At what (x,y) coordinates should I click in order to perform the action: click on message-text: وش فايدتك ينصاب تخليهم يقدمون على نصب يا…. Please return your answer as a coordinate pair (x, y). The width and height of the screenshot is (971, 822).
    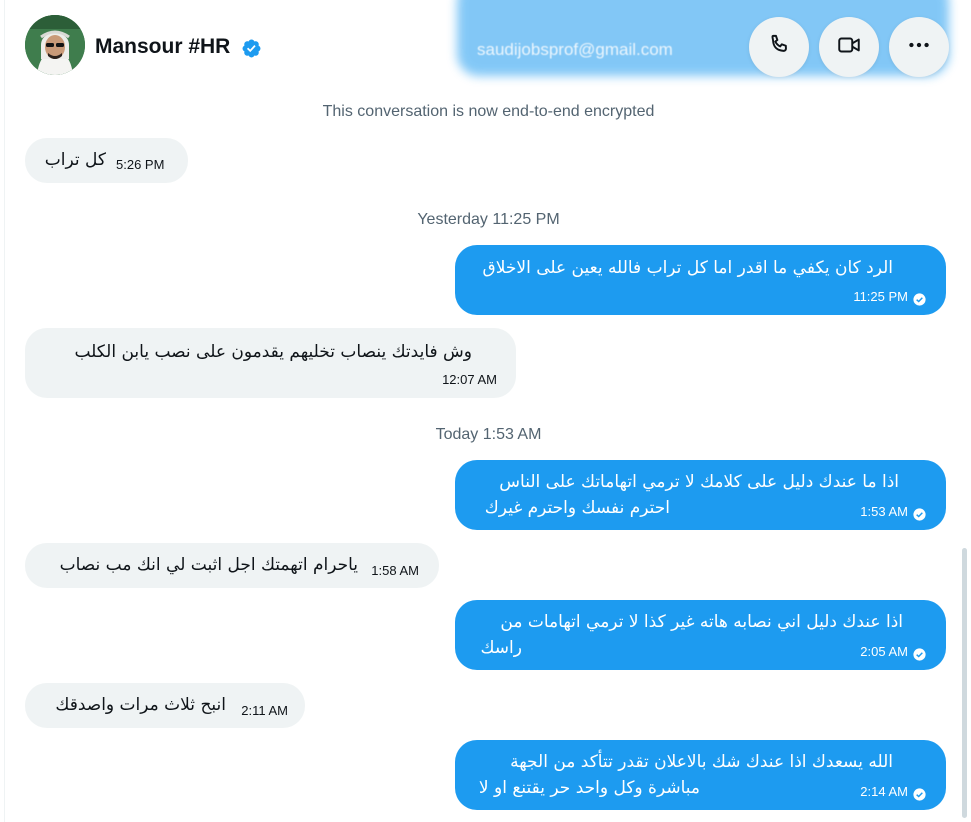
    Looking at the image, I should click on (273, 352).